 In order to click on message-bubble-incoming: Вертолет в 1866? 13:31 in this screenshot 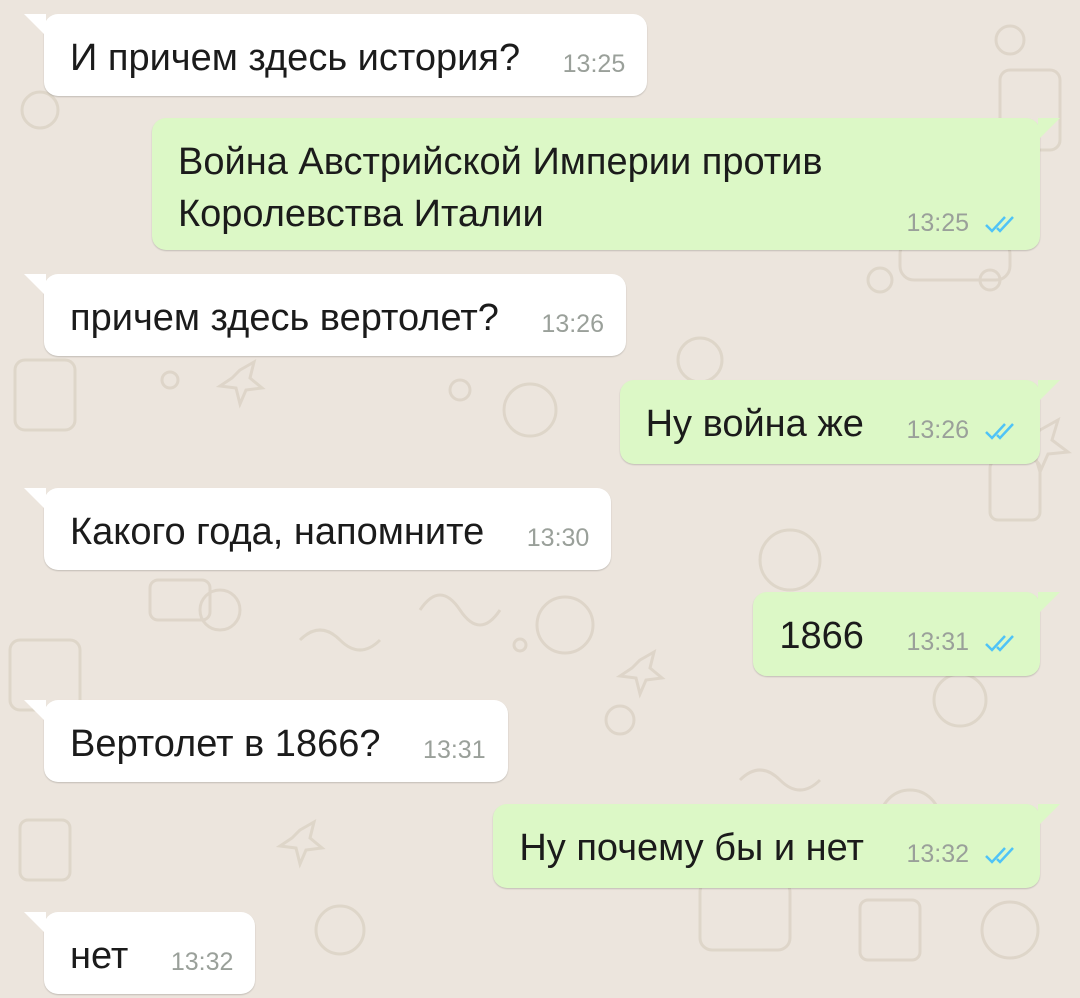, I will do `click(266, 741)`.